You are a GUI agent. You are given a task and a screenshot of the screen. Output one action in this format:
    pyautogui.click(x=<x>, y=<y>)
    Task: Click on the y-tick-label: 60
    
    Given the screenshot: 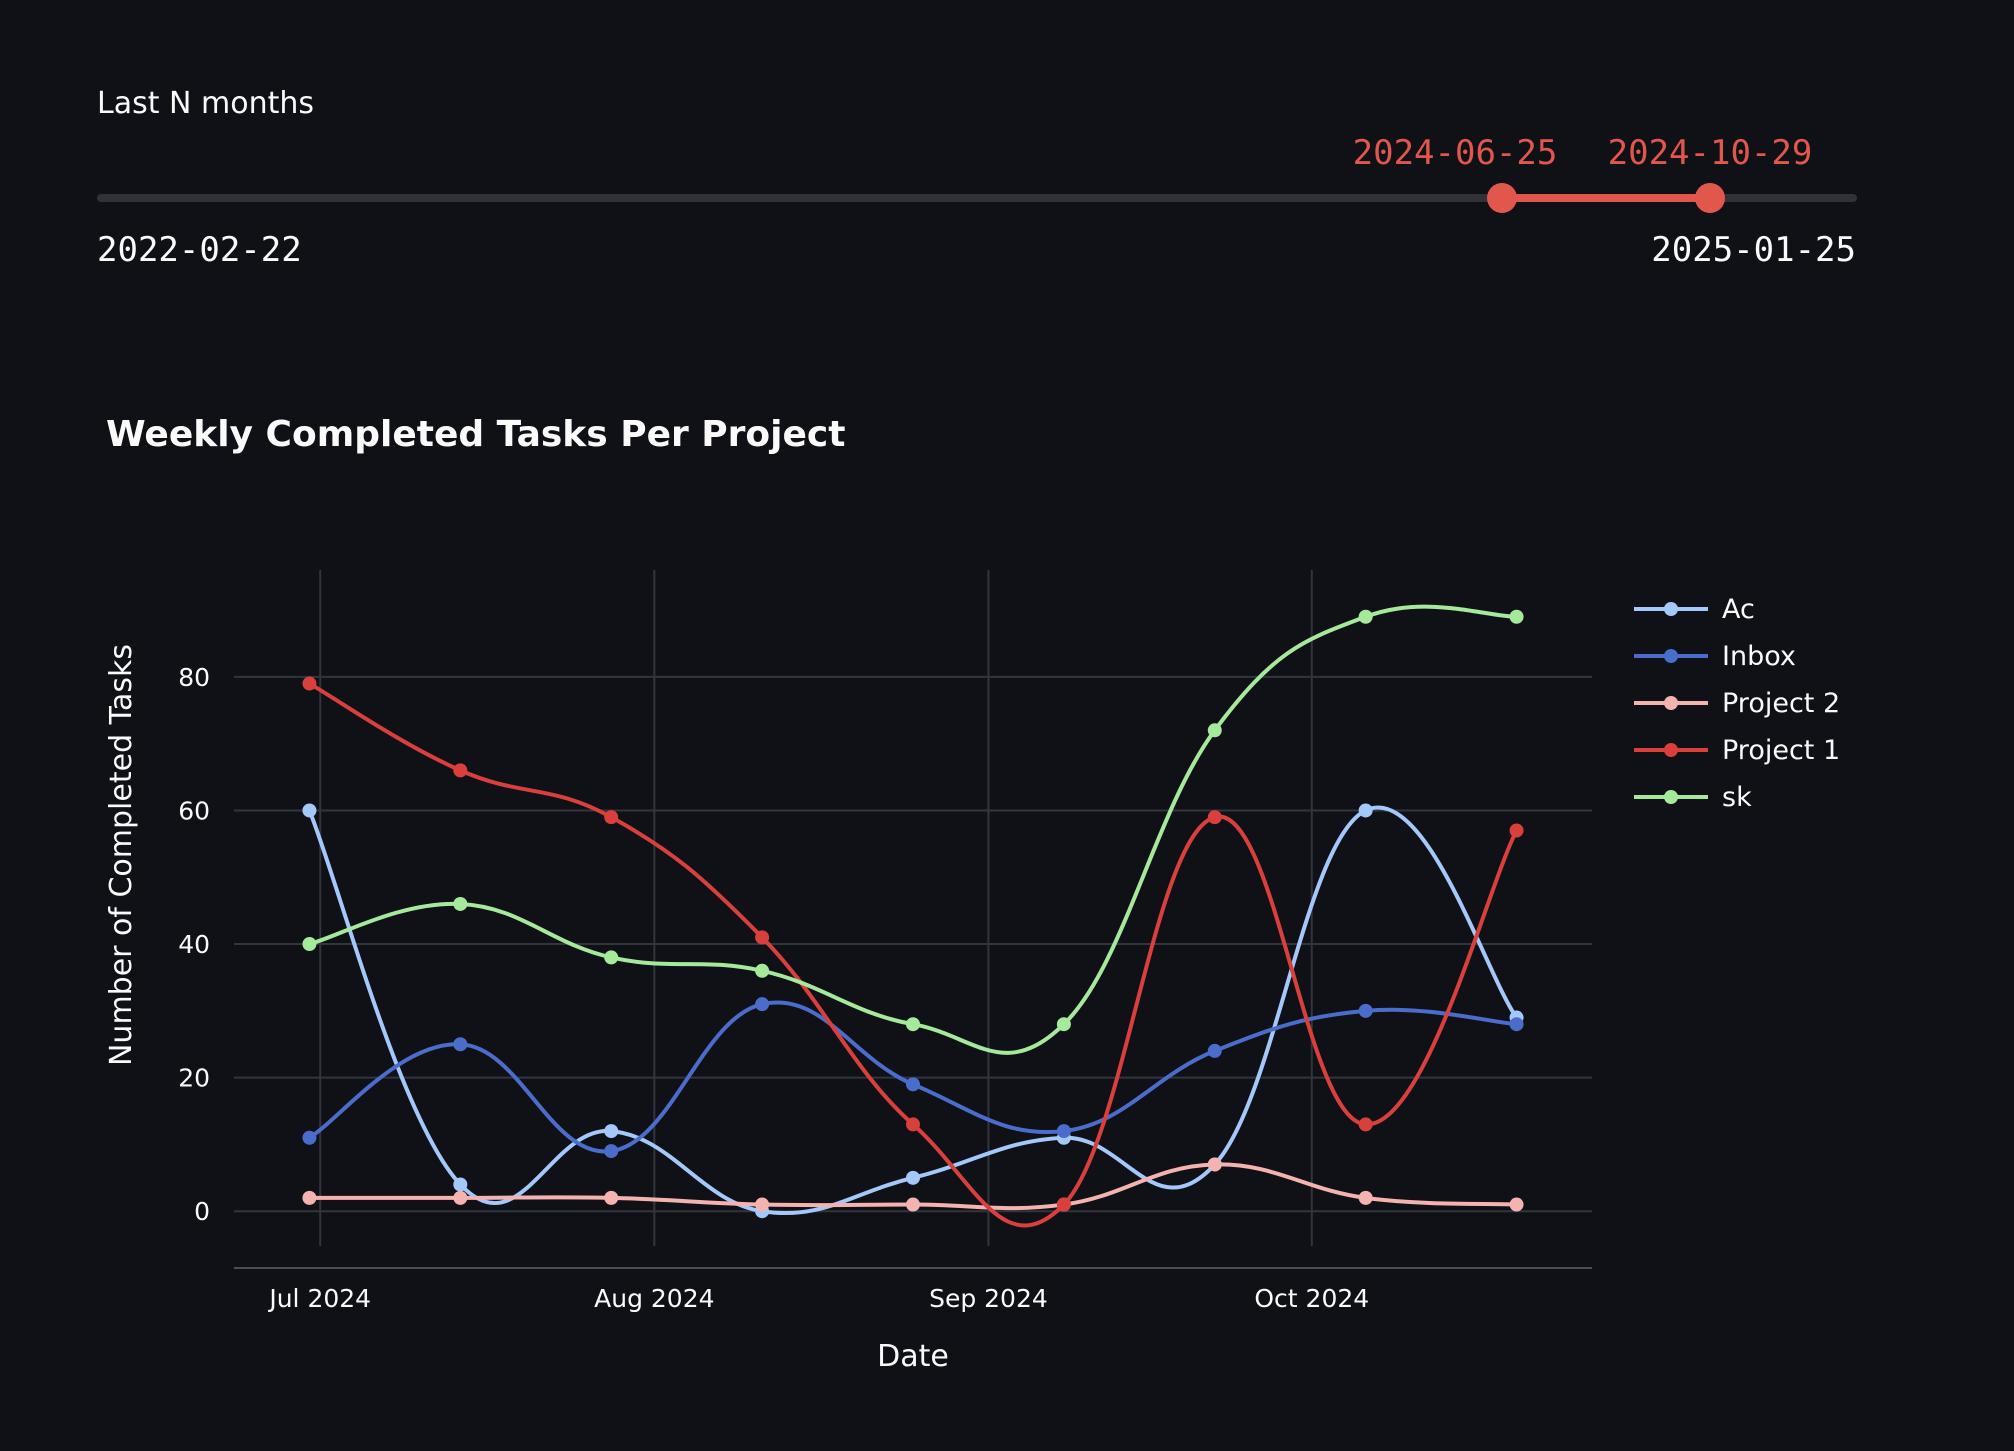 What is the action you would take?
    pyautogui.click(x=194, y=810)
    